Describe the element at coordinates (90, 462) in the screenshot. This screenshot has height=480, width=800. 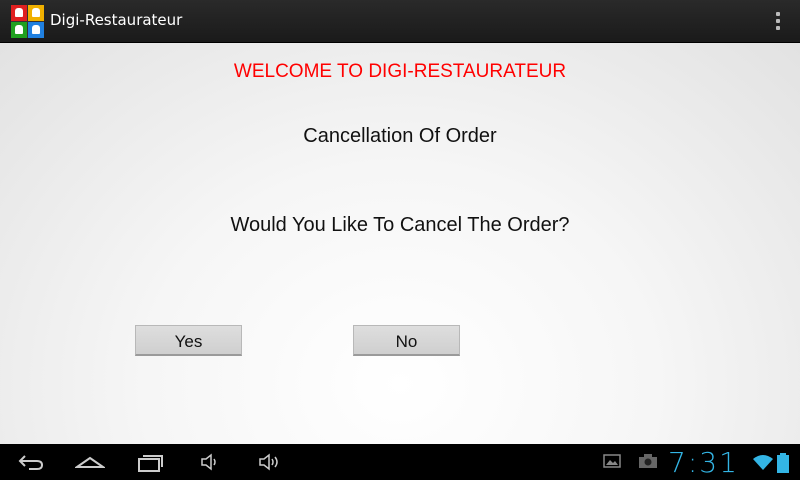
I see `home-icon` at that location.